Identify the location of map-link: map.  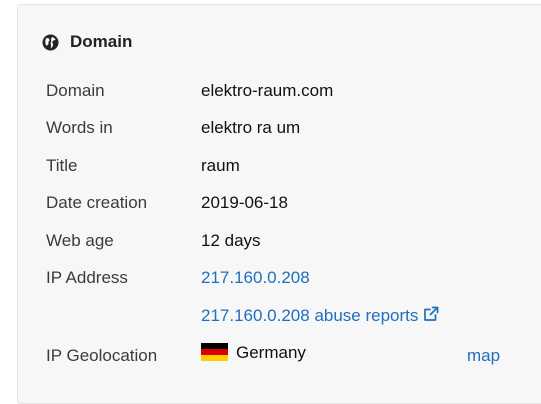
(483, 356).